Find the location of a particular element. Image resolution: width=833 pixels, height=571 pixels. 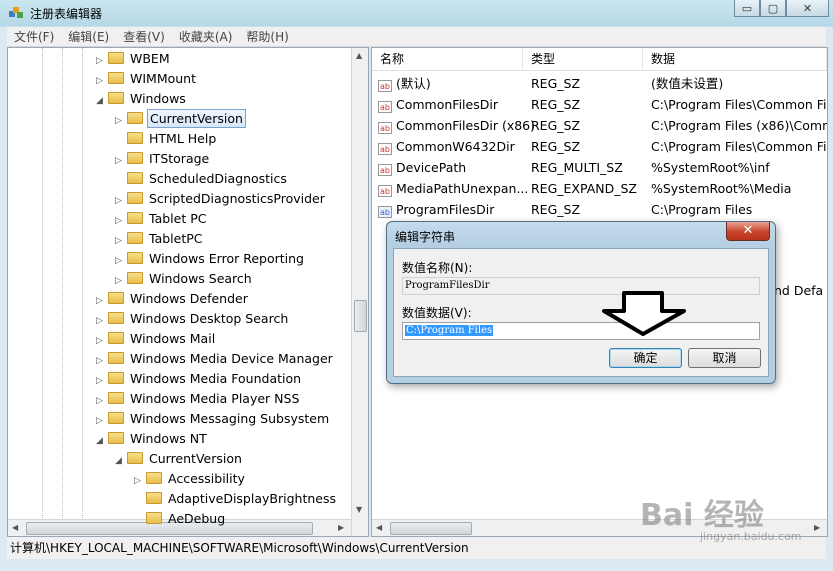

menu-favorites: 收藏夹(A) is located at coordinates (206, 36).